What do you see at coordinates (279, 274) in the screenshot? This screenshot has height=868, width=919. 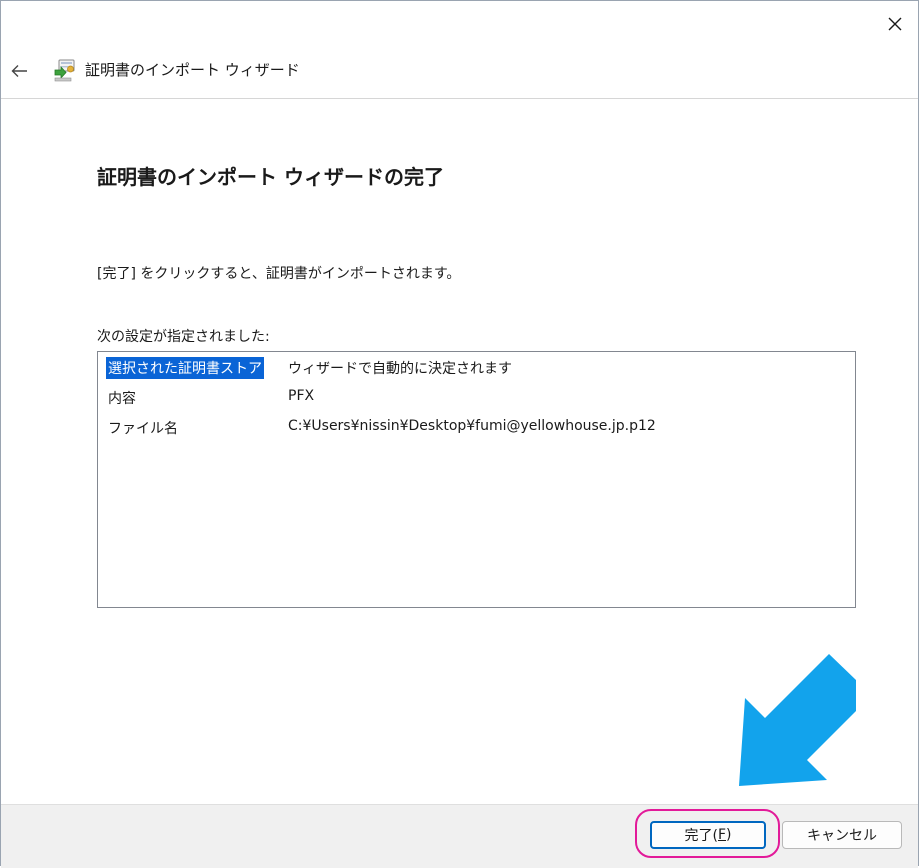 I see `instruction-text: [完了] をクリックすると、証明書がインポートされます。` at bounding box center [279, 274].